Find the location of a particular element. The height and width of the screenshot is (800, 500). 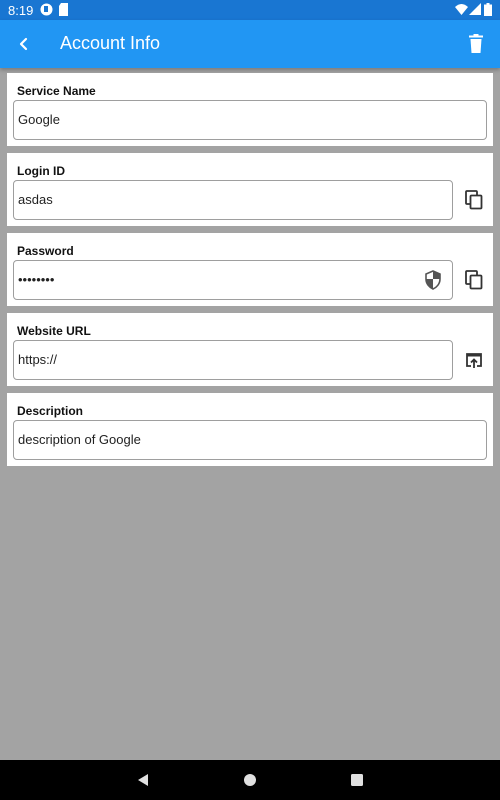

chevron-left-icon is located at coordinates (24, 44).